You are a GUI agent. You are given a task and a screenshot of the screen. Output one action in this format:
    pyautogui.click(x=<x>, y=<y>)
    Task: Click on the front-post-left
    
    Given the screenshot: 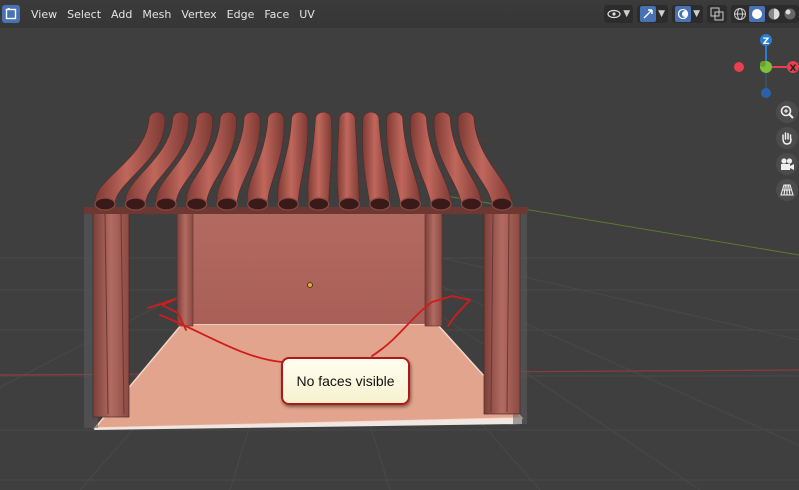 What is the action you would take?
    pyautogui.click(x=107, y=319)
    